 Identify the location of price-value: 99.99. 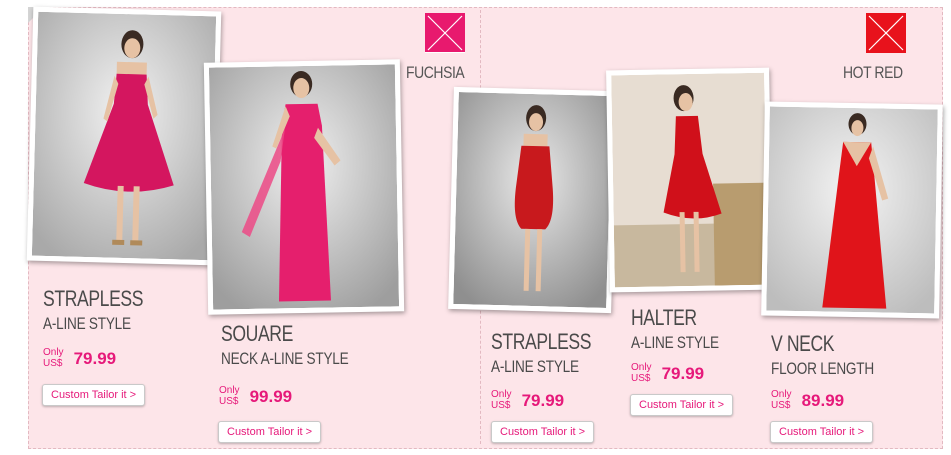
(271, 396).